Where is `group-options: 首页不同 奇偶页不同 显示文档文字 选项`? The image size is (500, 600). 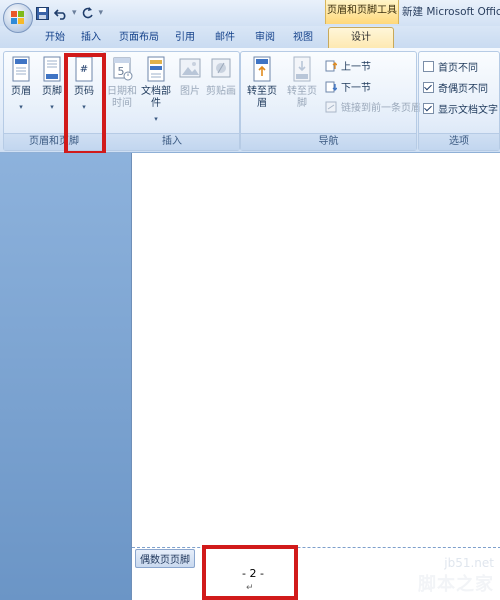 group-options: 首页不同 奇偶页不同 显示文档文字 选项 is located at coordinates (459, 101).